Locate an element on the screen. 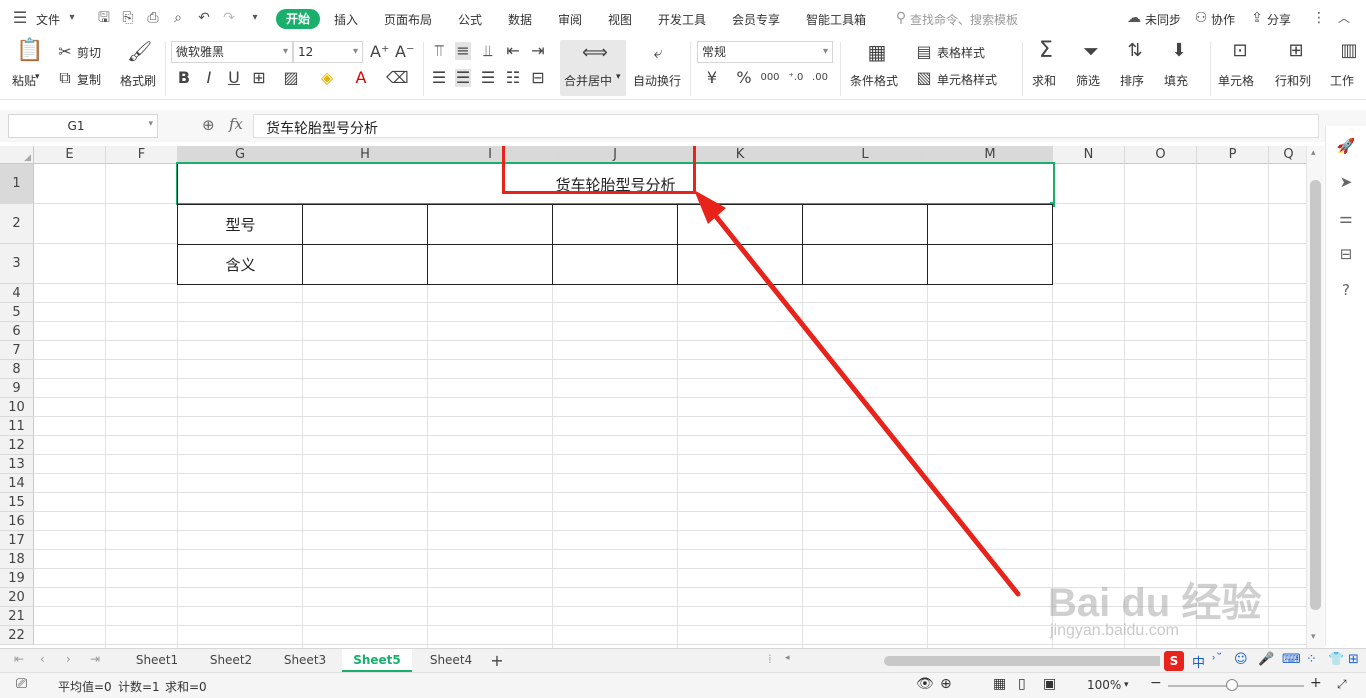  thousands-icon: 000 is located at coordinates (770, 78).